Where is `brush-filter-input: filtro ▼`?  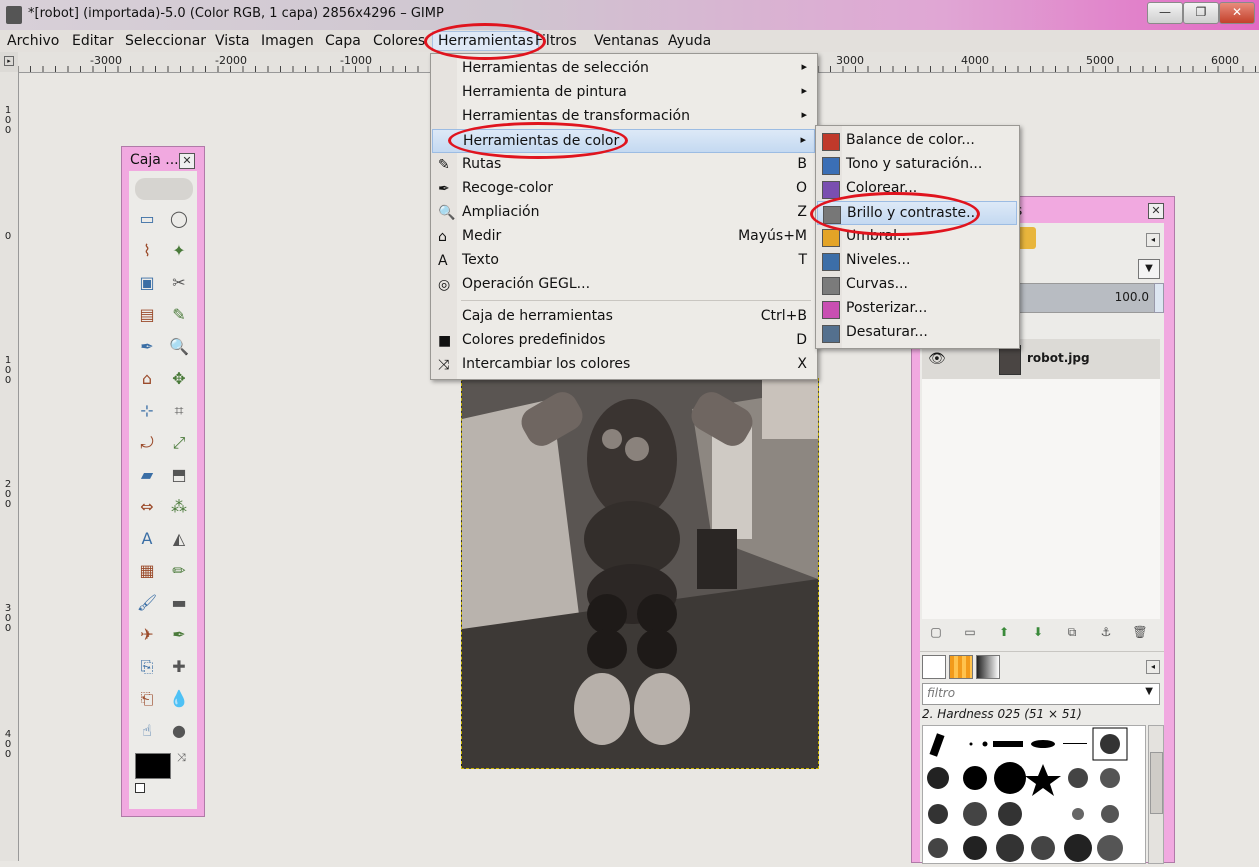
brush-filter-input: filtro ▼ is located at coordinates (1041, 694).